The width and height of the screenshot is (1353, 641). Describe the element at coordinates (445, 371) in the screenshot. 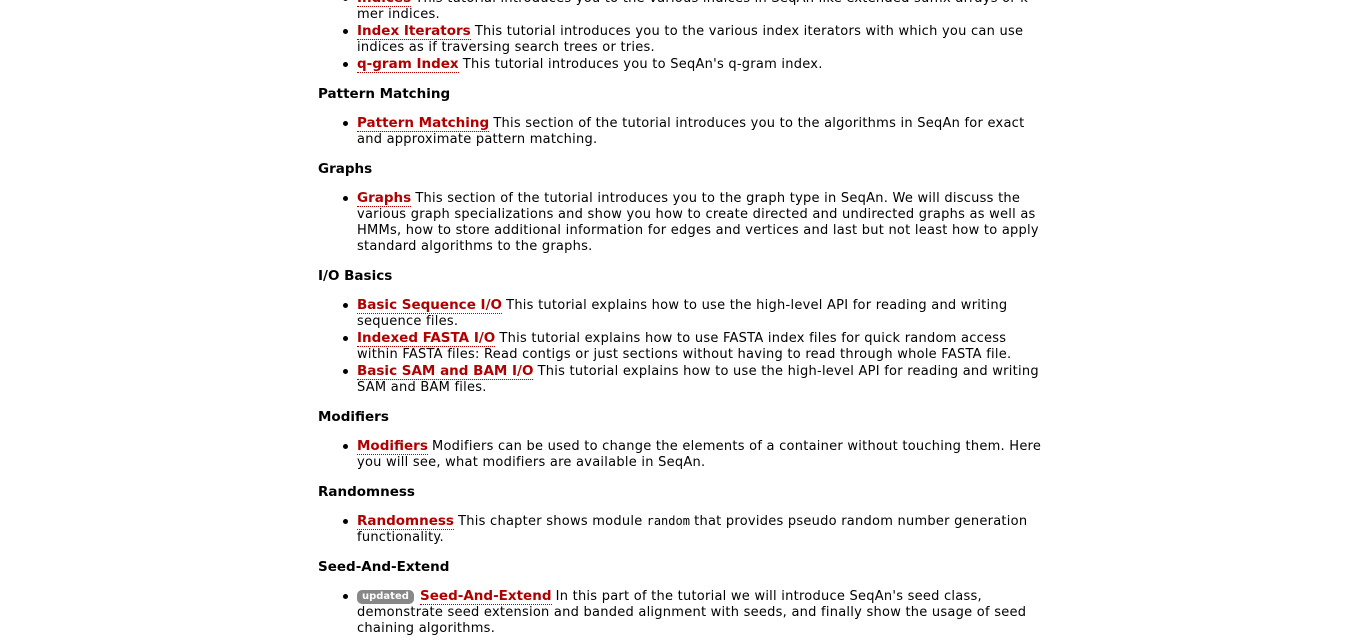

I see `tutorial-link-basic-sam-and-bam-i-o: Basic SAM and BAM I/O` at that location.